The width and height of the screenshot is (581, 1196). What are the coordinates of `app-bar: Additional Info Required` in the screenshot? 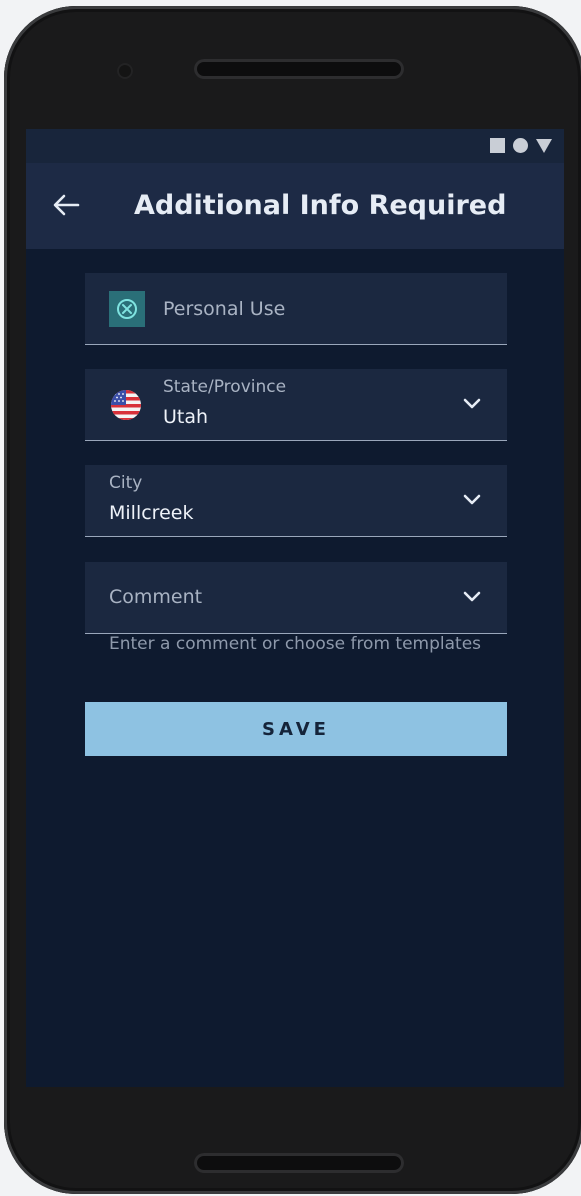 It's located at (295, 206).